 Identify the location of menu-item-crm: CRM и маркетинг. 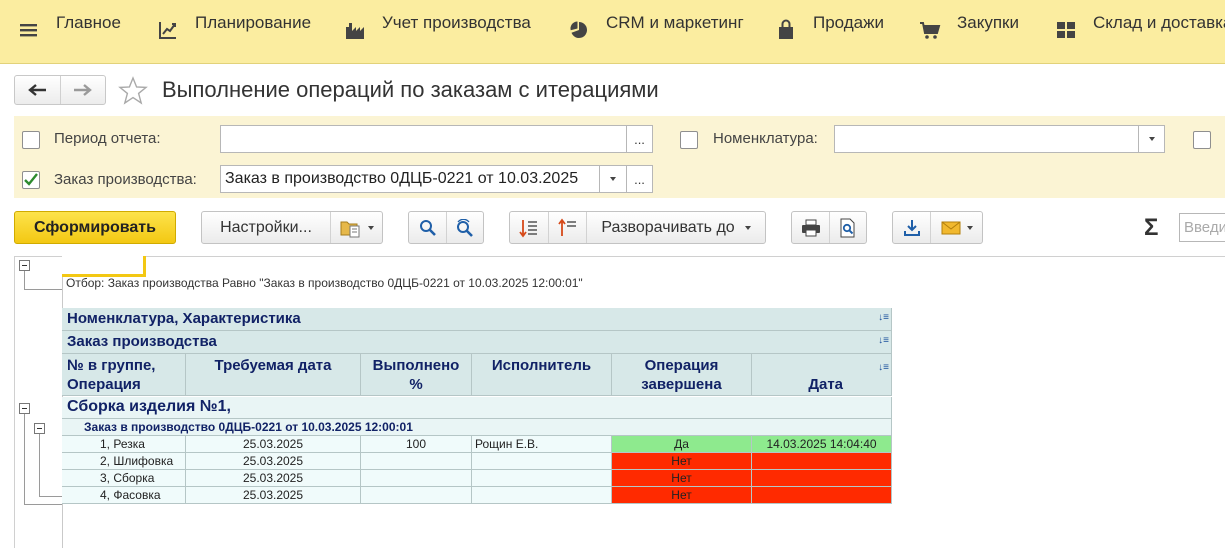
(656, 32).